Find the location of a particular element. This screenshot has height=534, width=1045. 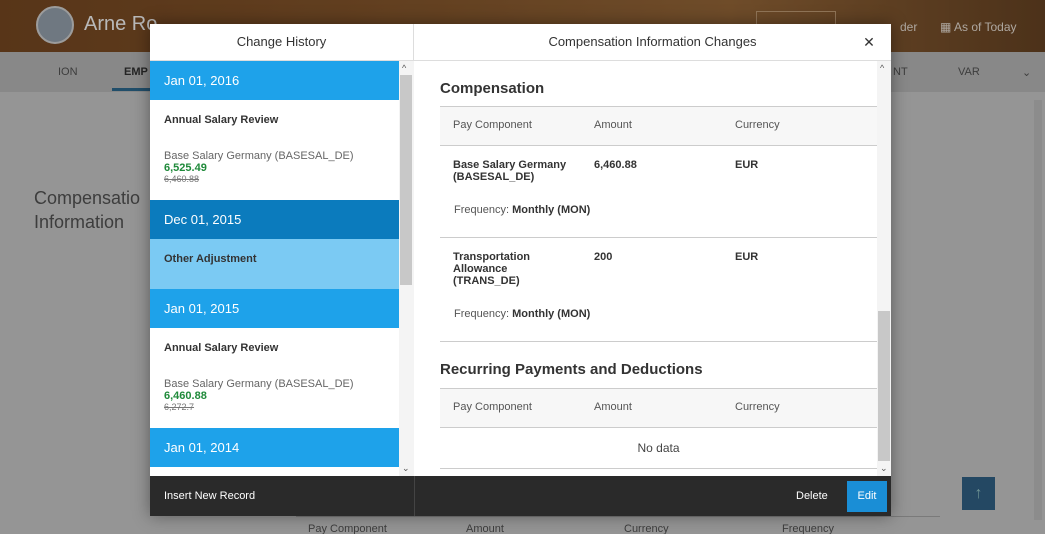

amount-cell: 6,460.88 is located at coordinates (615, 165).